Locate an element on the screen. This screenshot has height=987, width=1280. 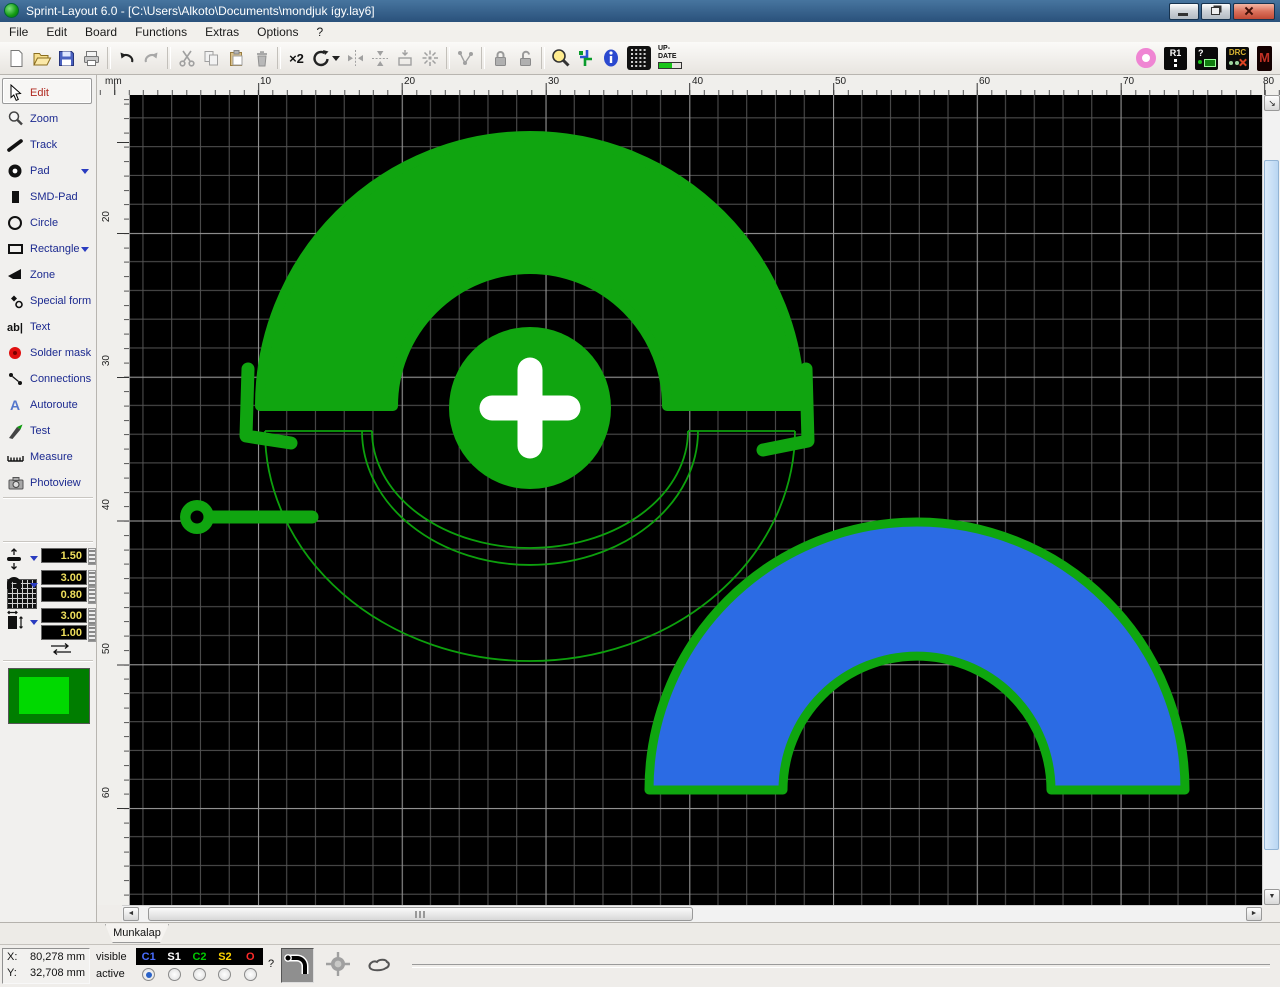
delete-button is located at coordinates (261, 58).